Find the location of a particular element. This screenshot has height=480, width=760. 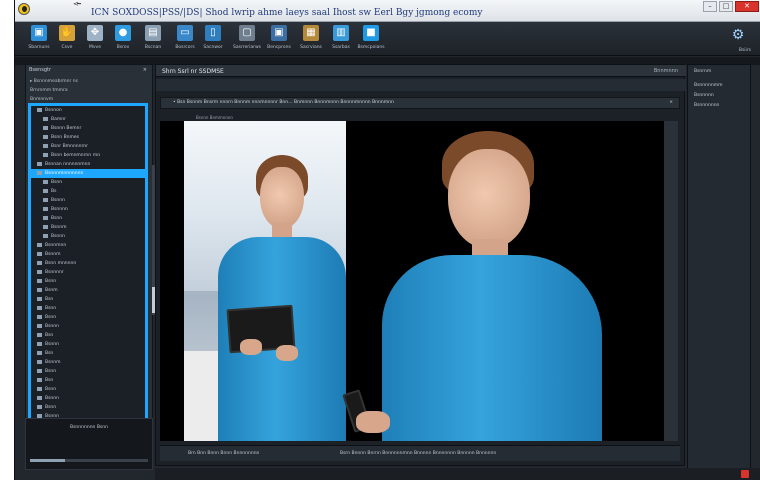

tree-item: Bsnnn Bemnr is located at coordinates (88, 128).